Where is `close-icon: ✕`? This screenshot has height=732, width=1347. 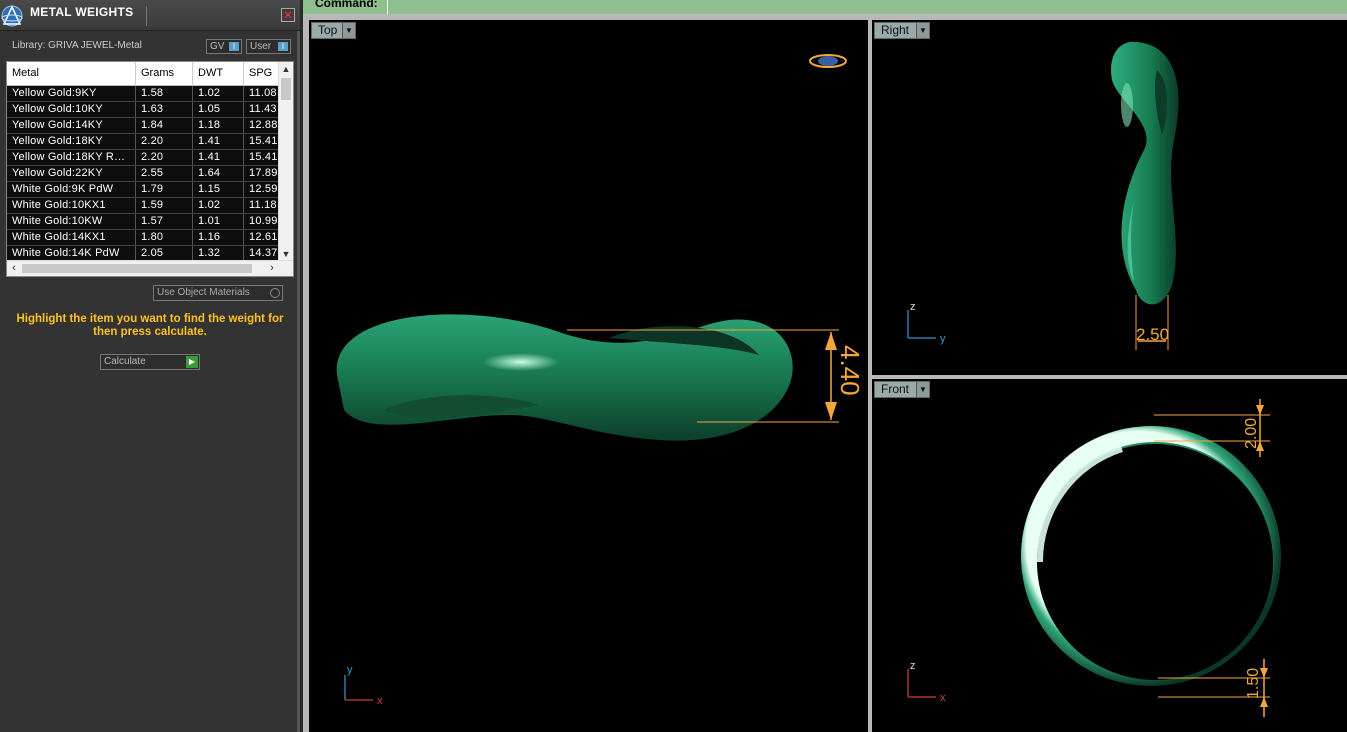 close-icon: ✕ is located at coordinates (288, 15).